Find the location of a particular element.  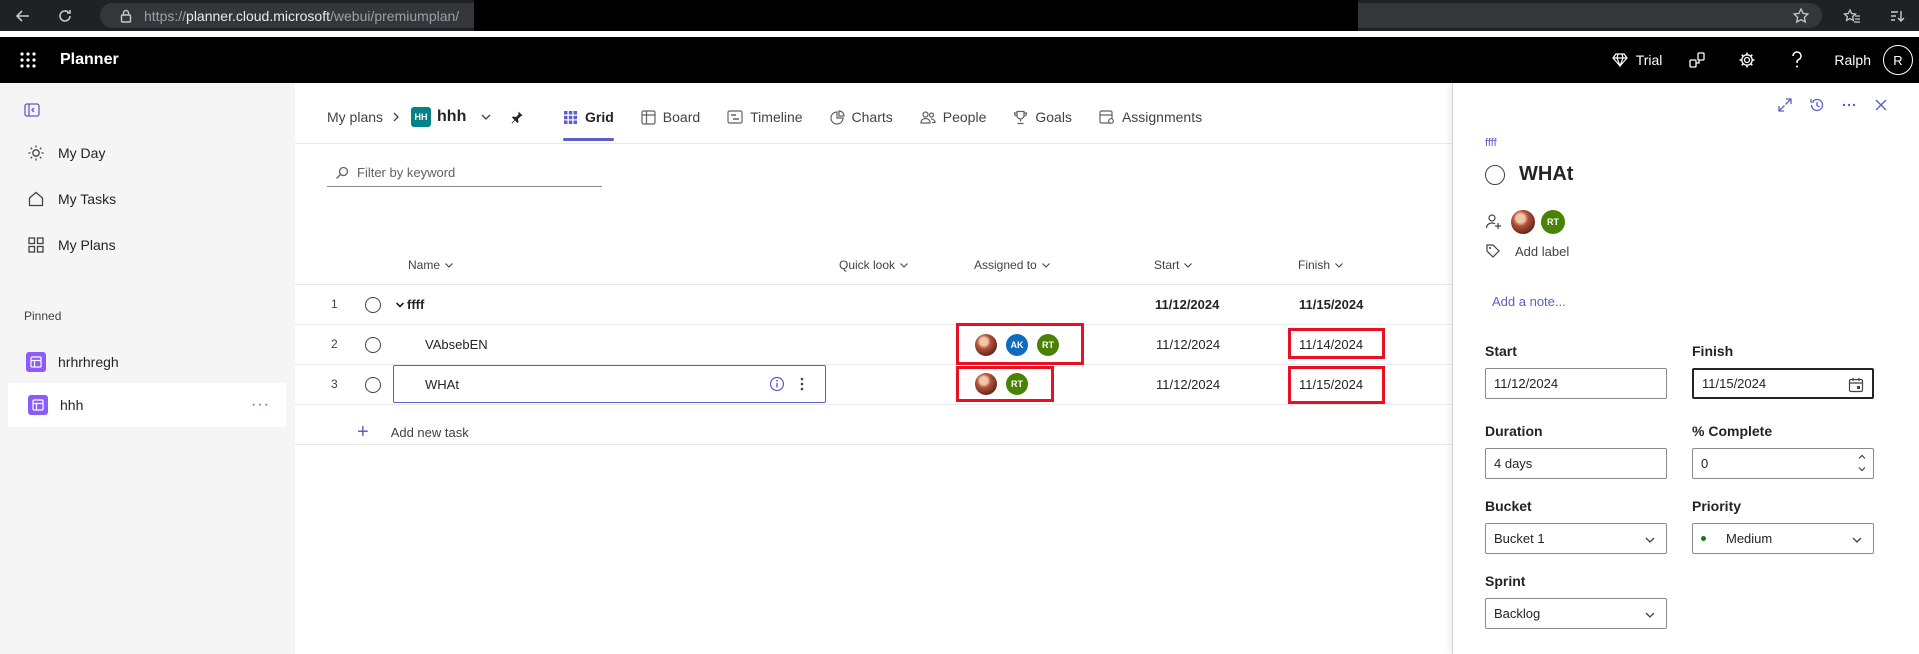

task-finish: 11/14/2024 is located at coordinates (1331, 344).